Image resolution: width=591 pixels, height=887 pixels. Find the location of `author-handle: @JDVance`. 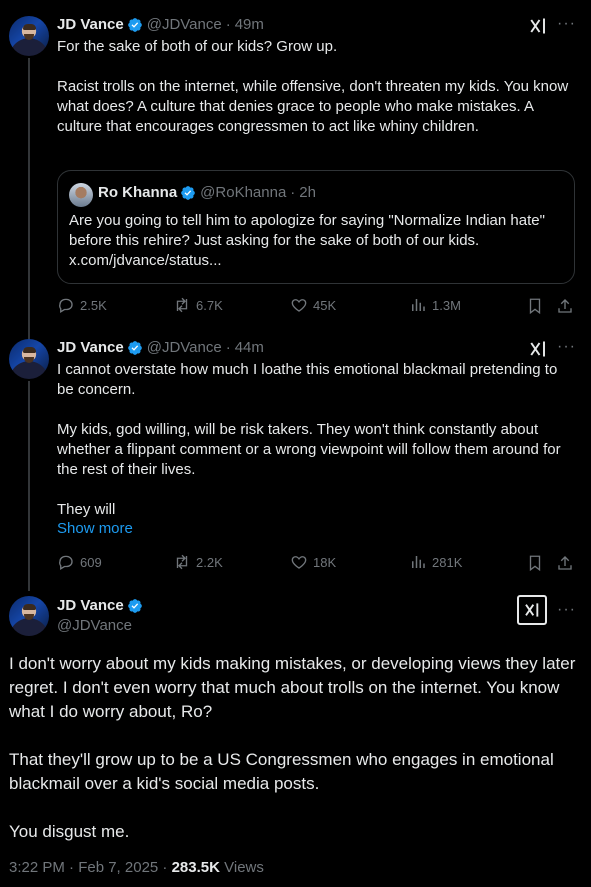

author-handle: @JDVance is located at coordinates (94, 625).